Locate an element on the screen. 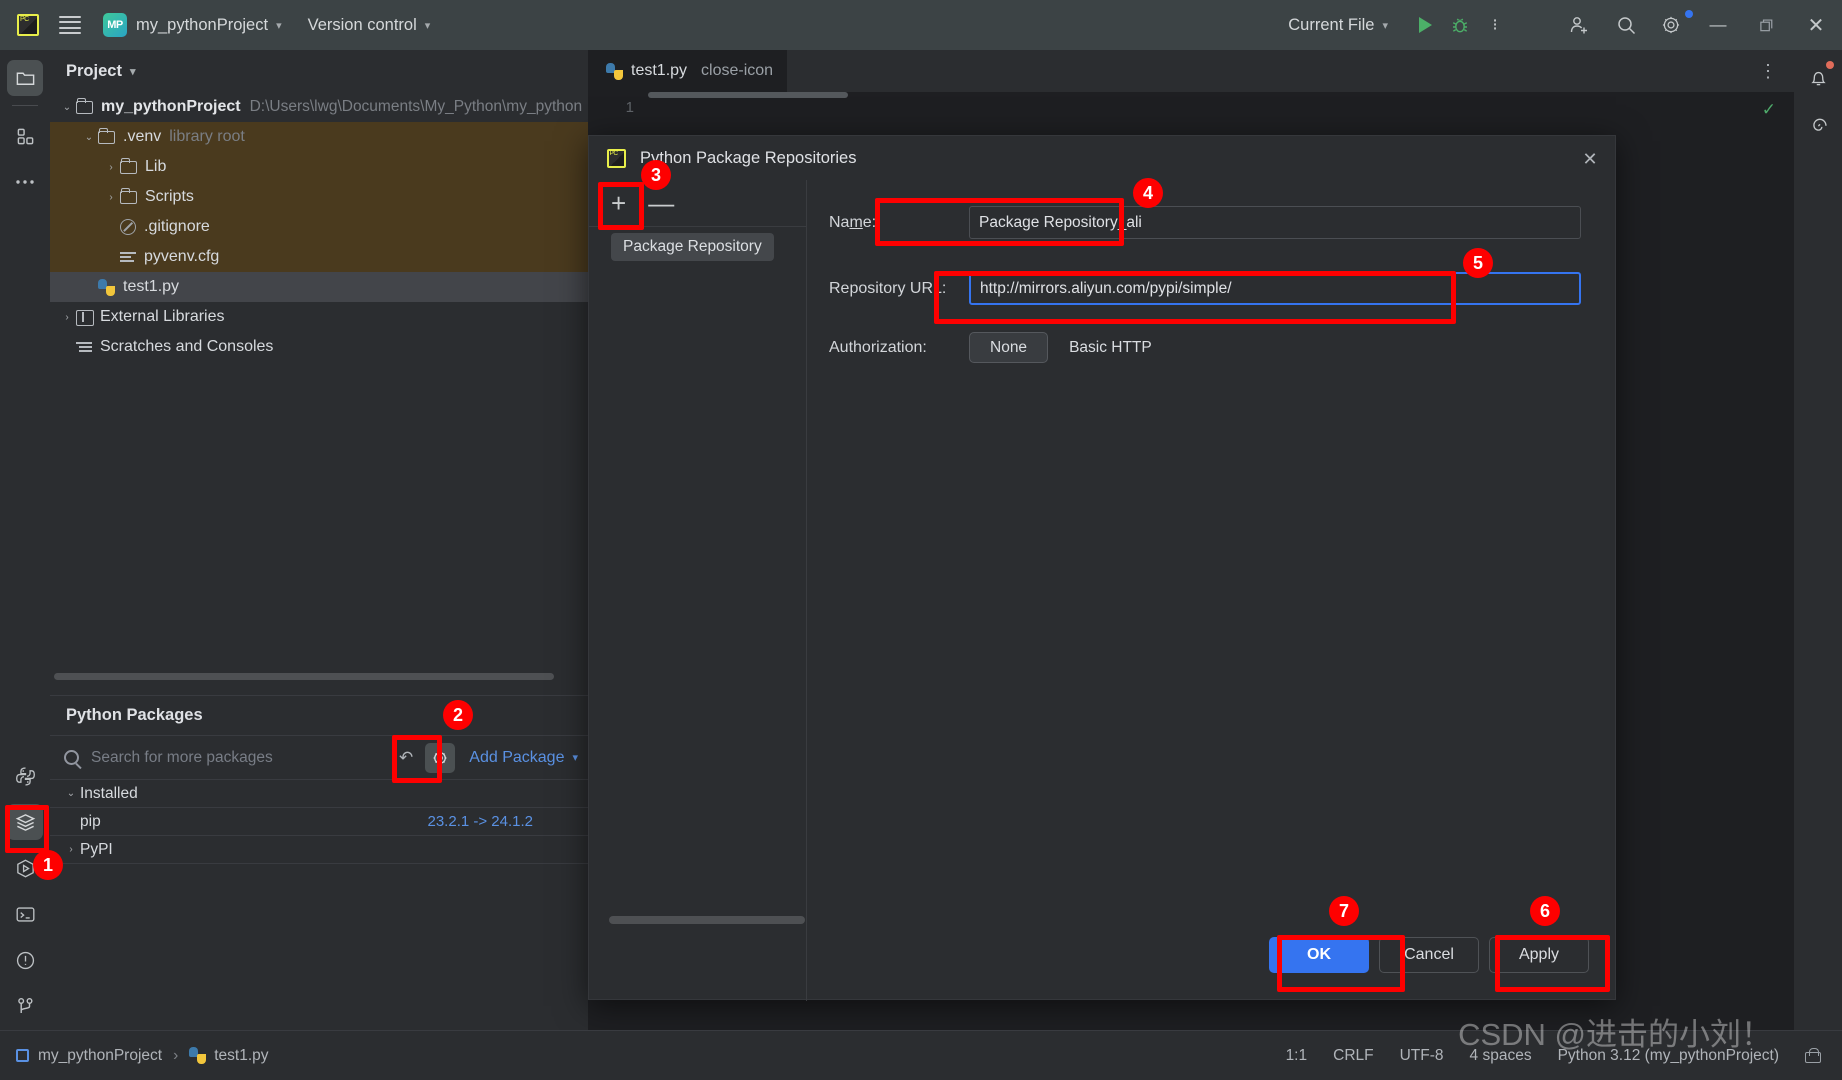 Image resolution: width=1842 pixels, height=1080 pixels. breadcrumb-project: my_pythonProject is located at coordinates (100, 1056).